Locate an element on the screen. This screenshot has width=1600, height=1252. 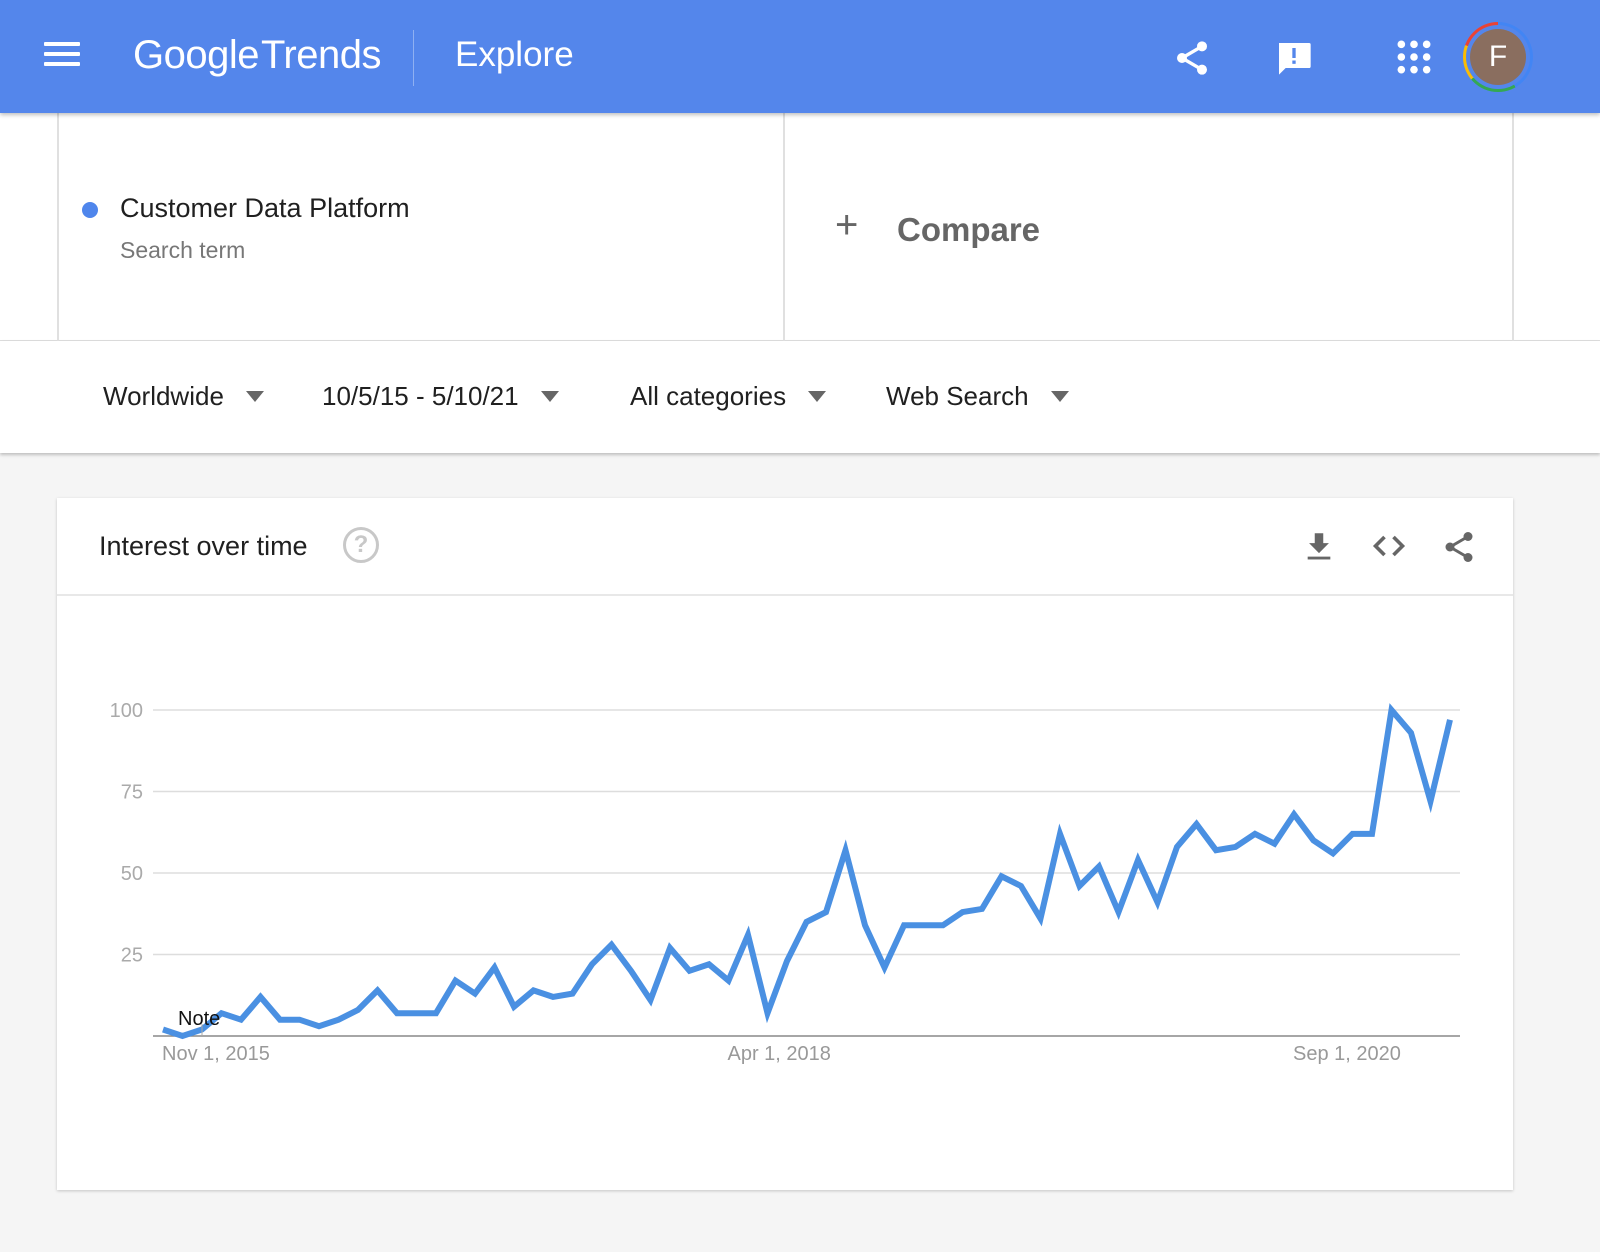
logo-google-text: Google is located at coordinates (196, 55).